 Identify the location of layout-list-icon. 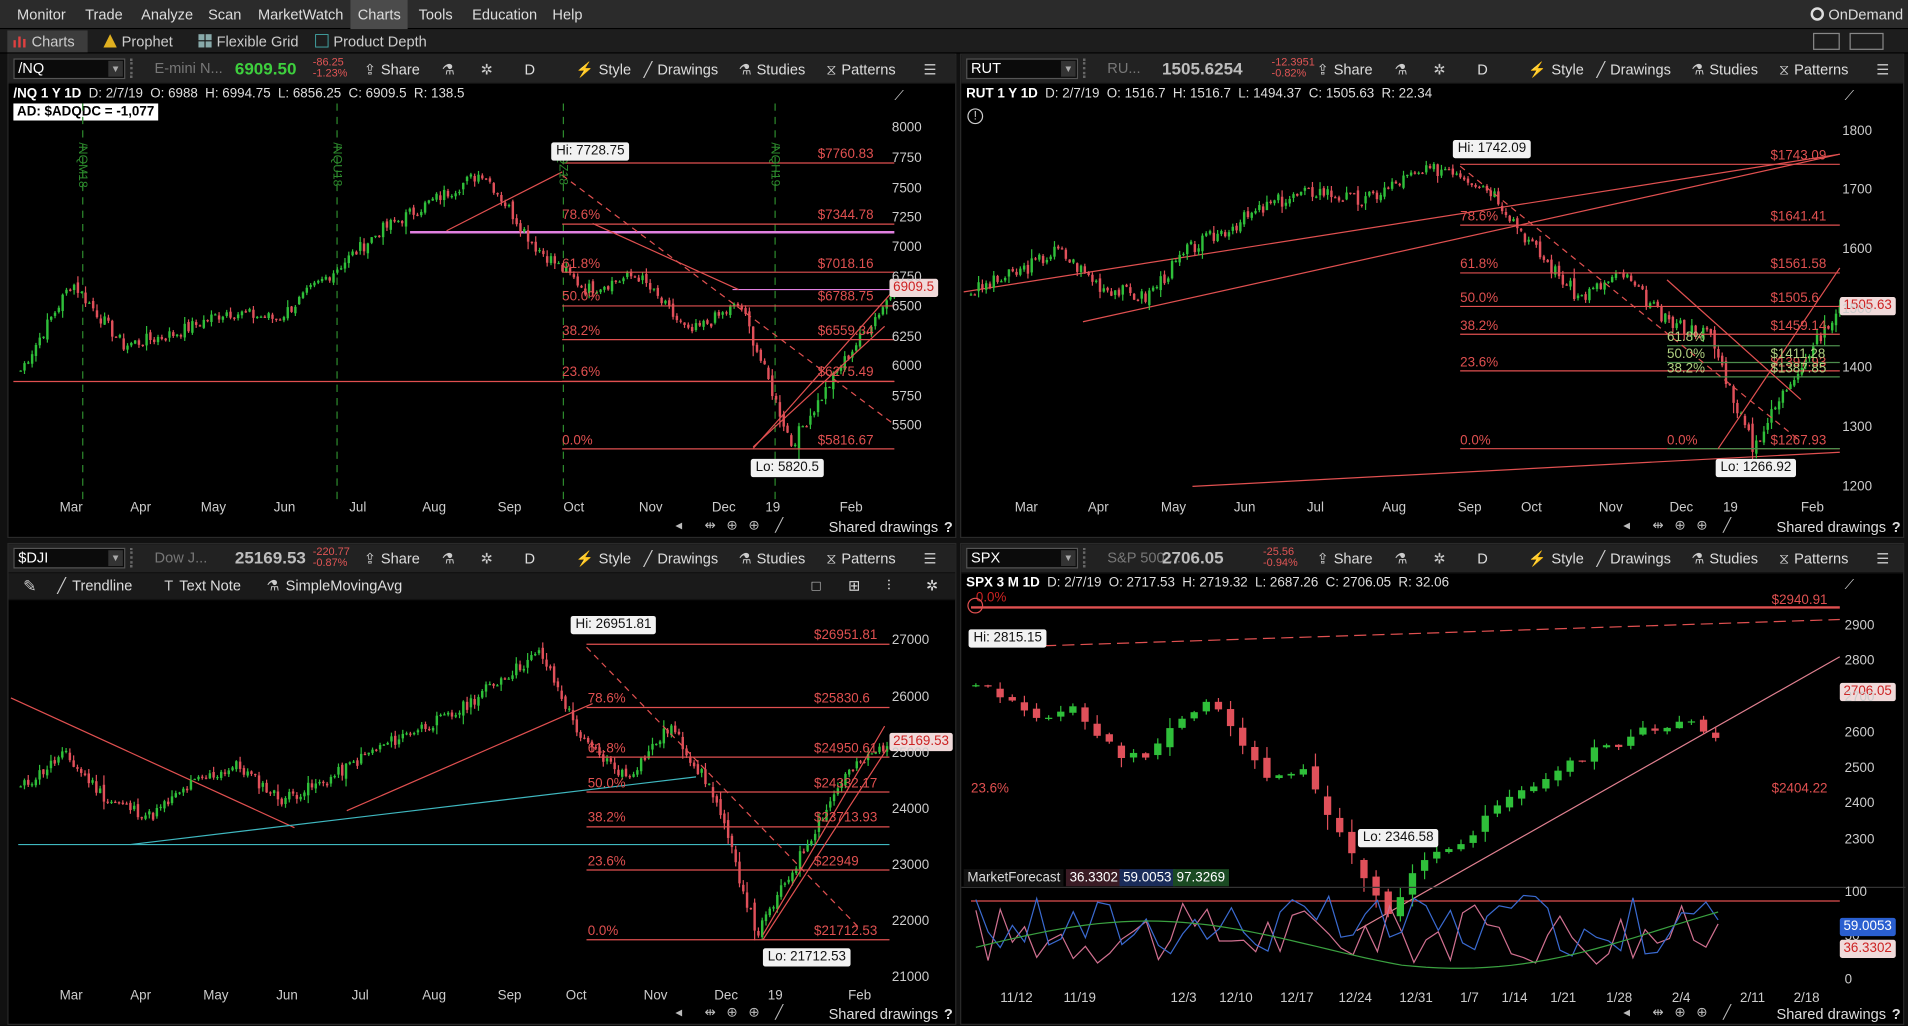
(1866, 41).